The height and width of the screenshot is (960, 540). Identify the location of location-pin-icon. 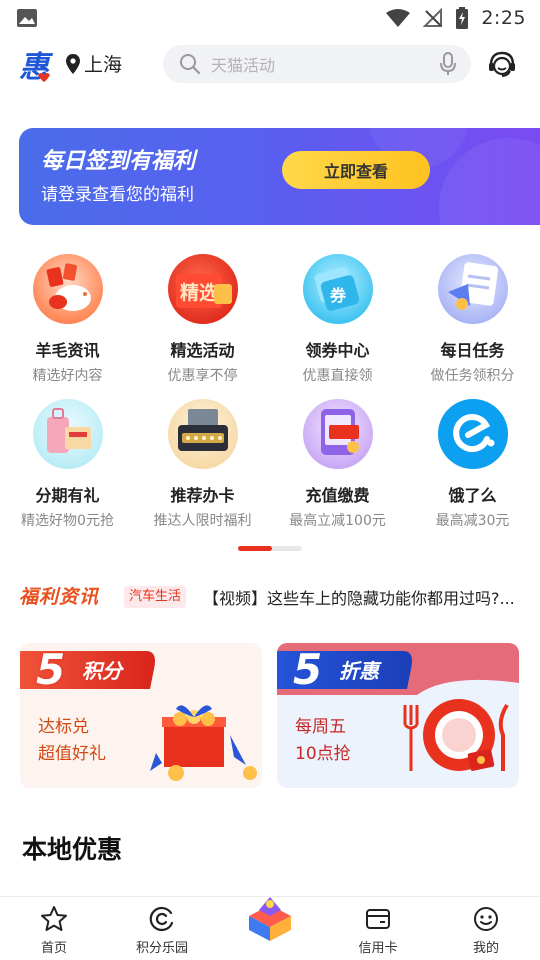
(73, 63).